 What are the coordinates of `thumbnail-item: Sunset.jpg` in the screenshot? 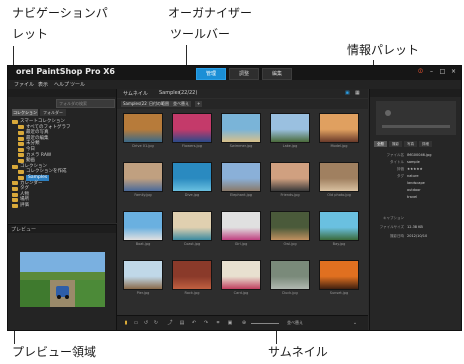 It's located at (339, 278).